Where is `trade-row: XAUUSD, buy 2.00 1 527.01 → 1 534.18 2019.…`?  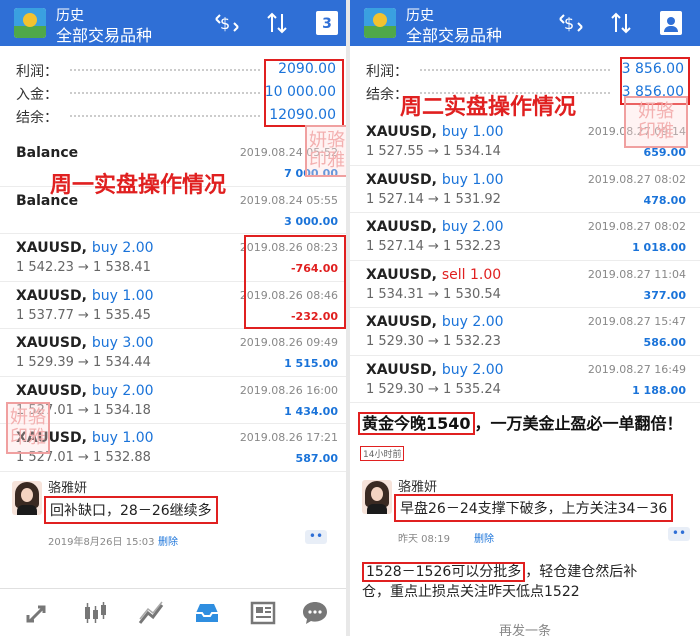 trade-row: XAUUSD, buy 2.00 1 527.01 → 1 534.18 2019.… is located at coordinates (173, 400).